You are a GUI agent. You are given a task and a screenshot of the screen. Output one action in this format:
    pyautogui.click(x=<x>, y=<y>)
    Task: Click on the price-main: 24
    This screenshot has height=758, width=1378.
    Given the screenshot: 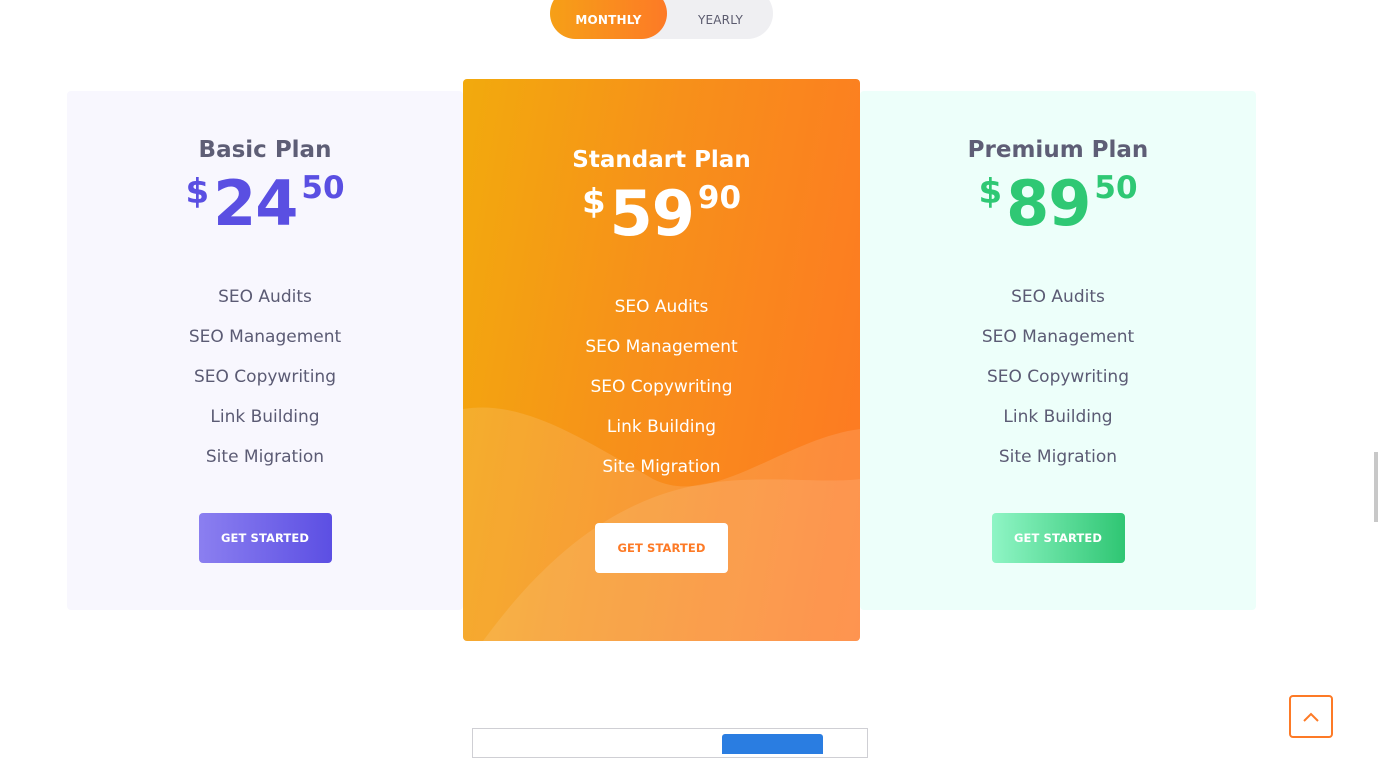 What is the action you would take?
    pyautogui.click(x=255, y=203)
    